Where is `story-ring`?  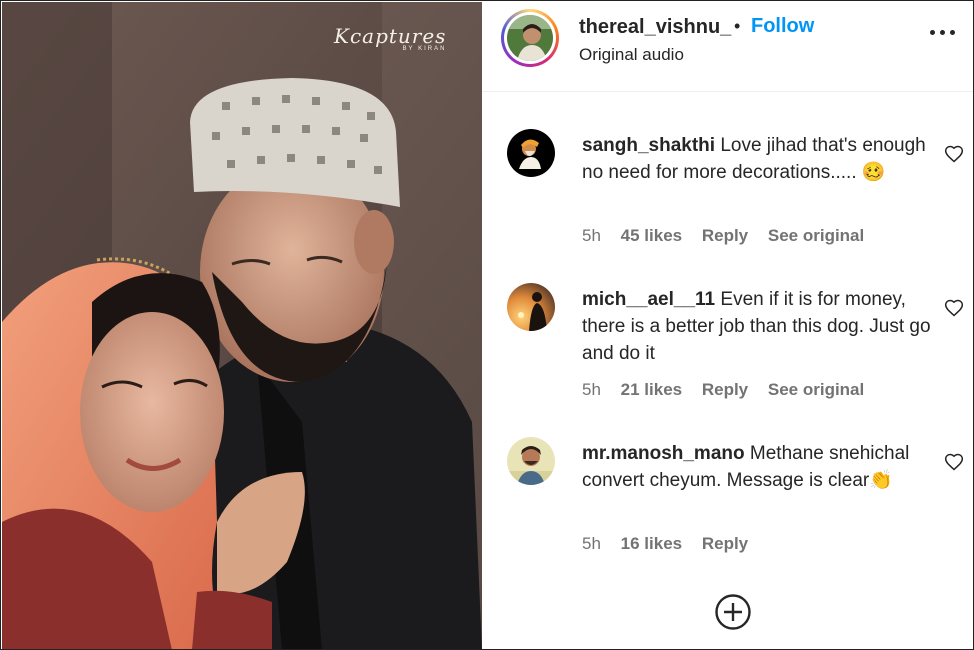 story-ring is located at coordinates (530, 38).